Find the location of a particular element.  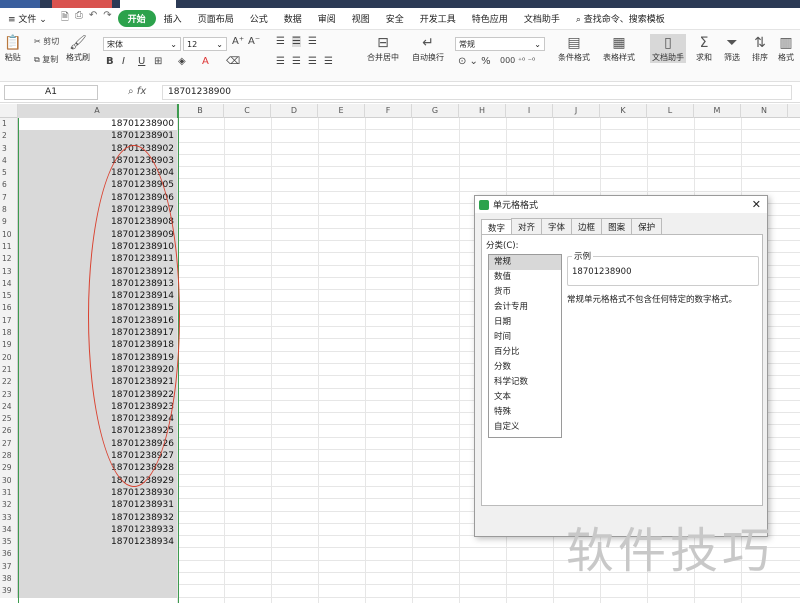

conditional-format-button: ▤ 条件格式 is located at coordinates (574, 48).